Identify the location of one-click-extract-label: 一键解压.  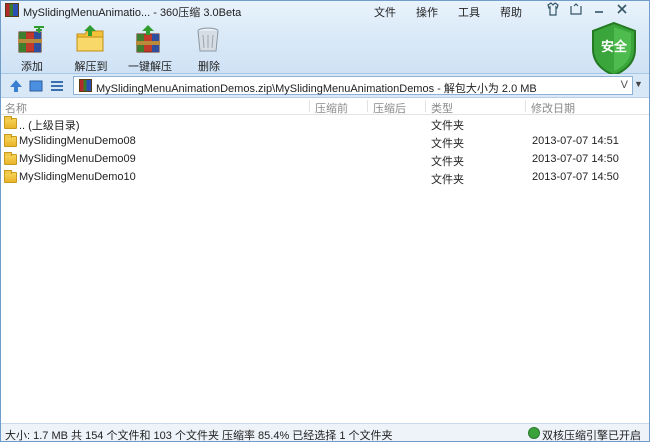
(150, 67).